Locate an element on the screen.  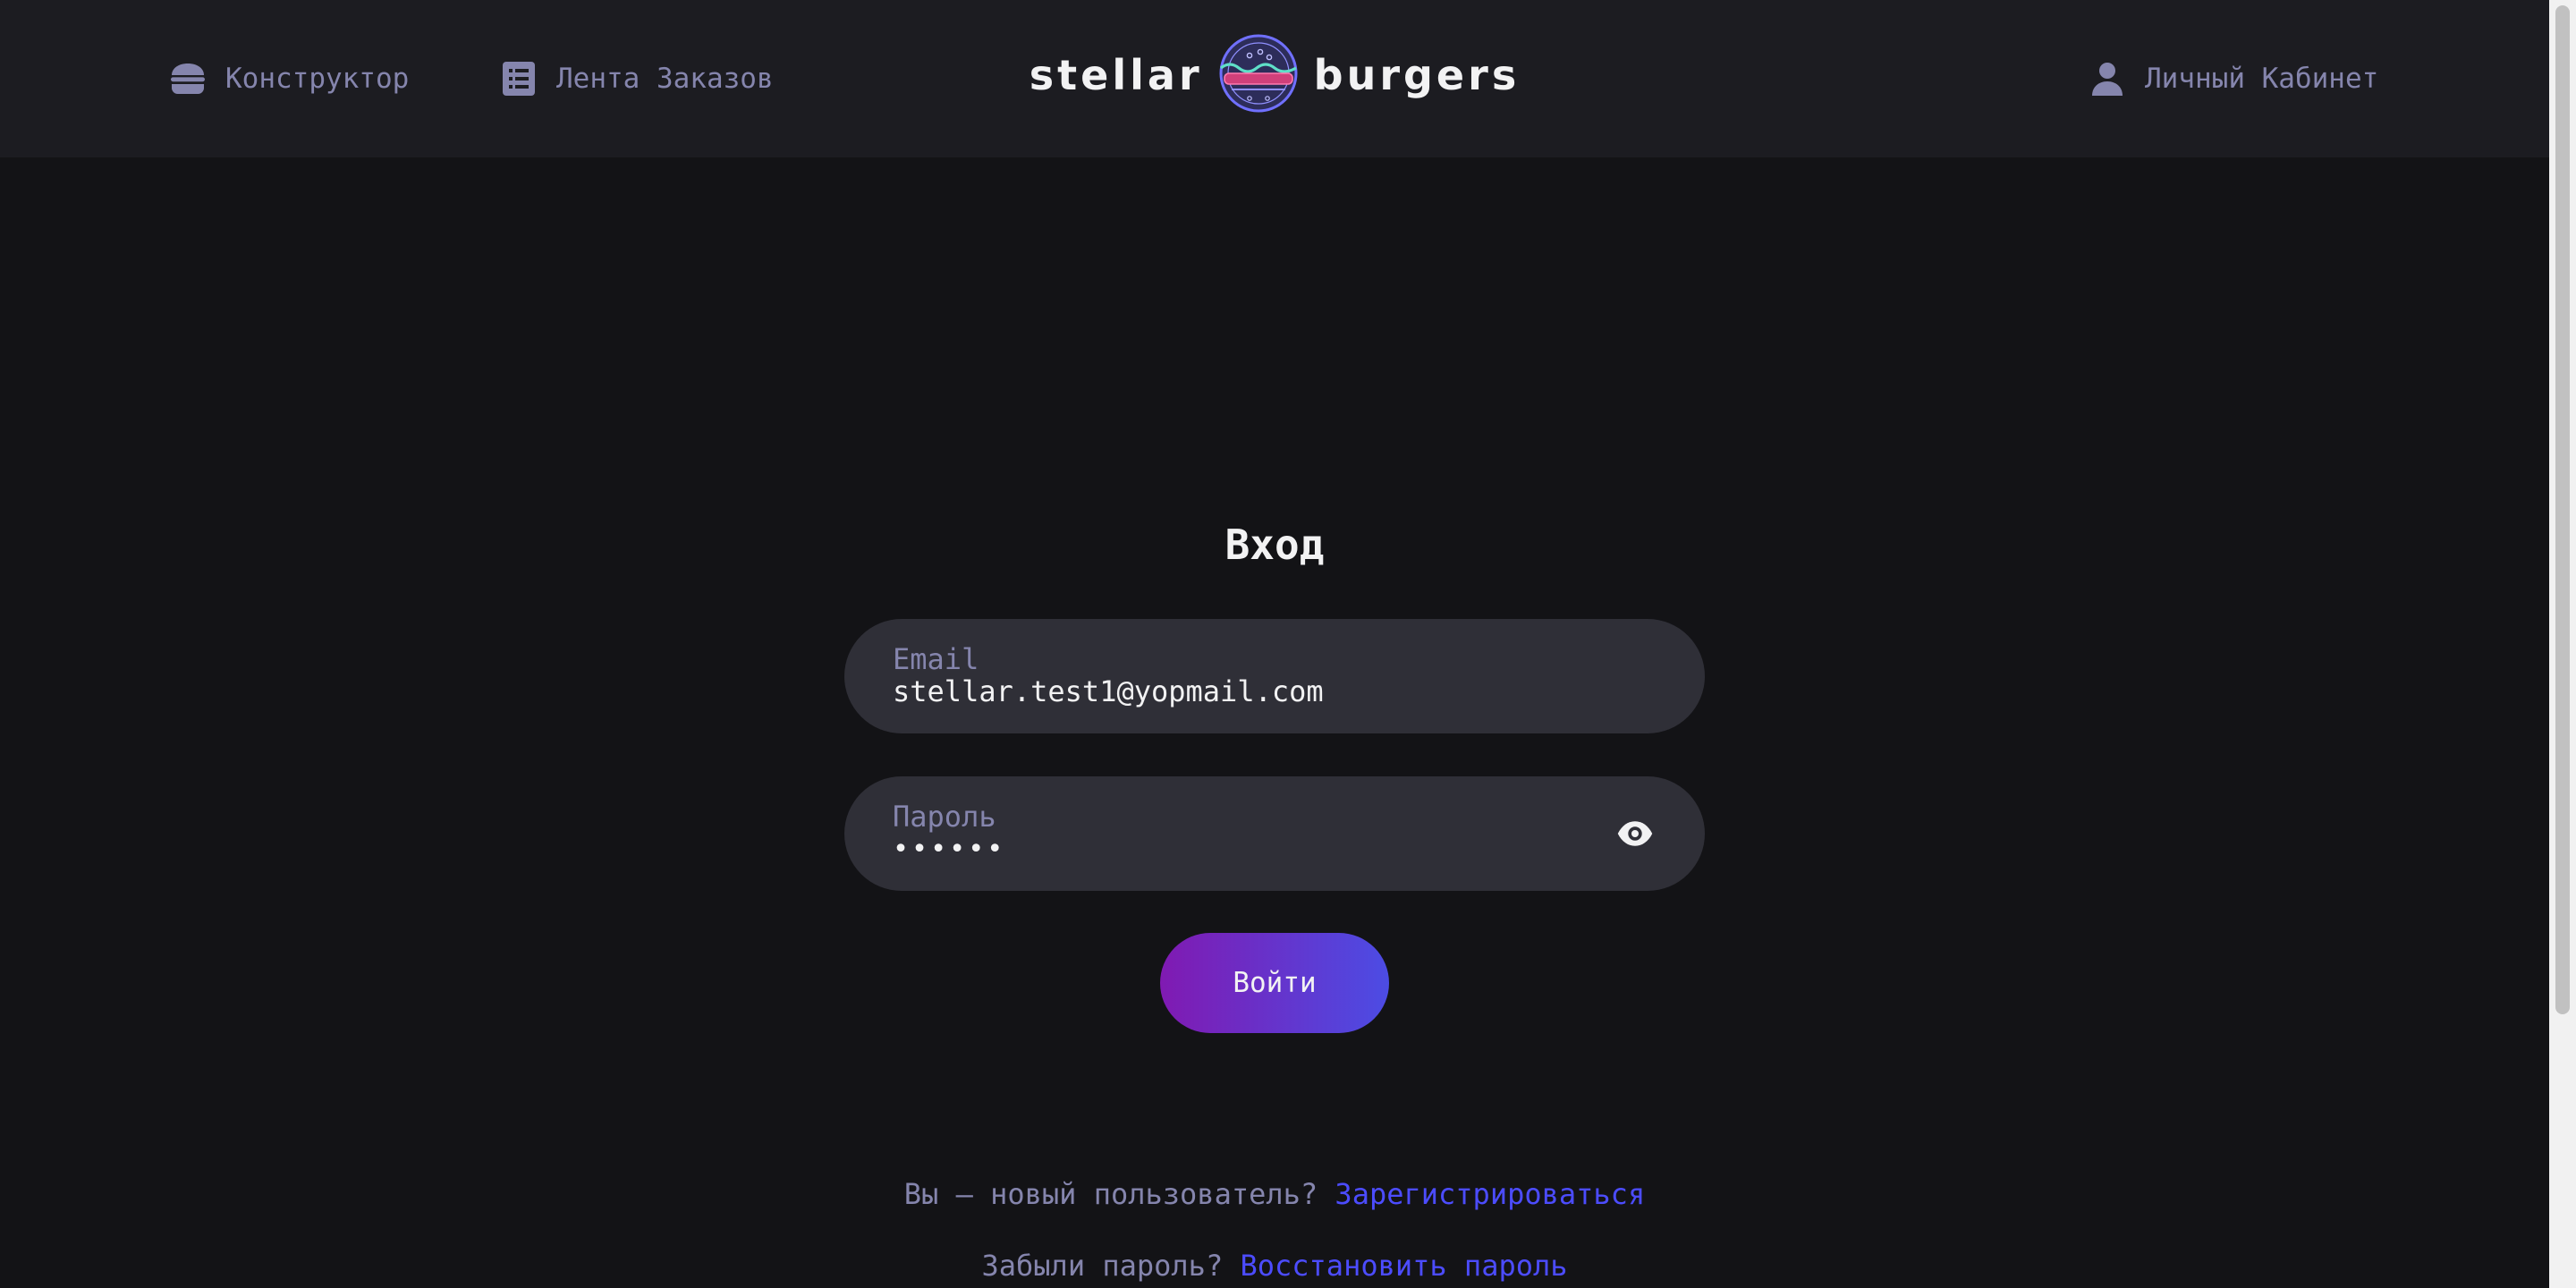
page-title: Вход is located at coordinates (1274, 545).